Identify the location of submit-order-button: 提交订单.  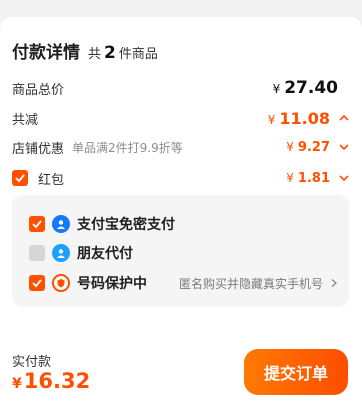
(296, 372).